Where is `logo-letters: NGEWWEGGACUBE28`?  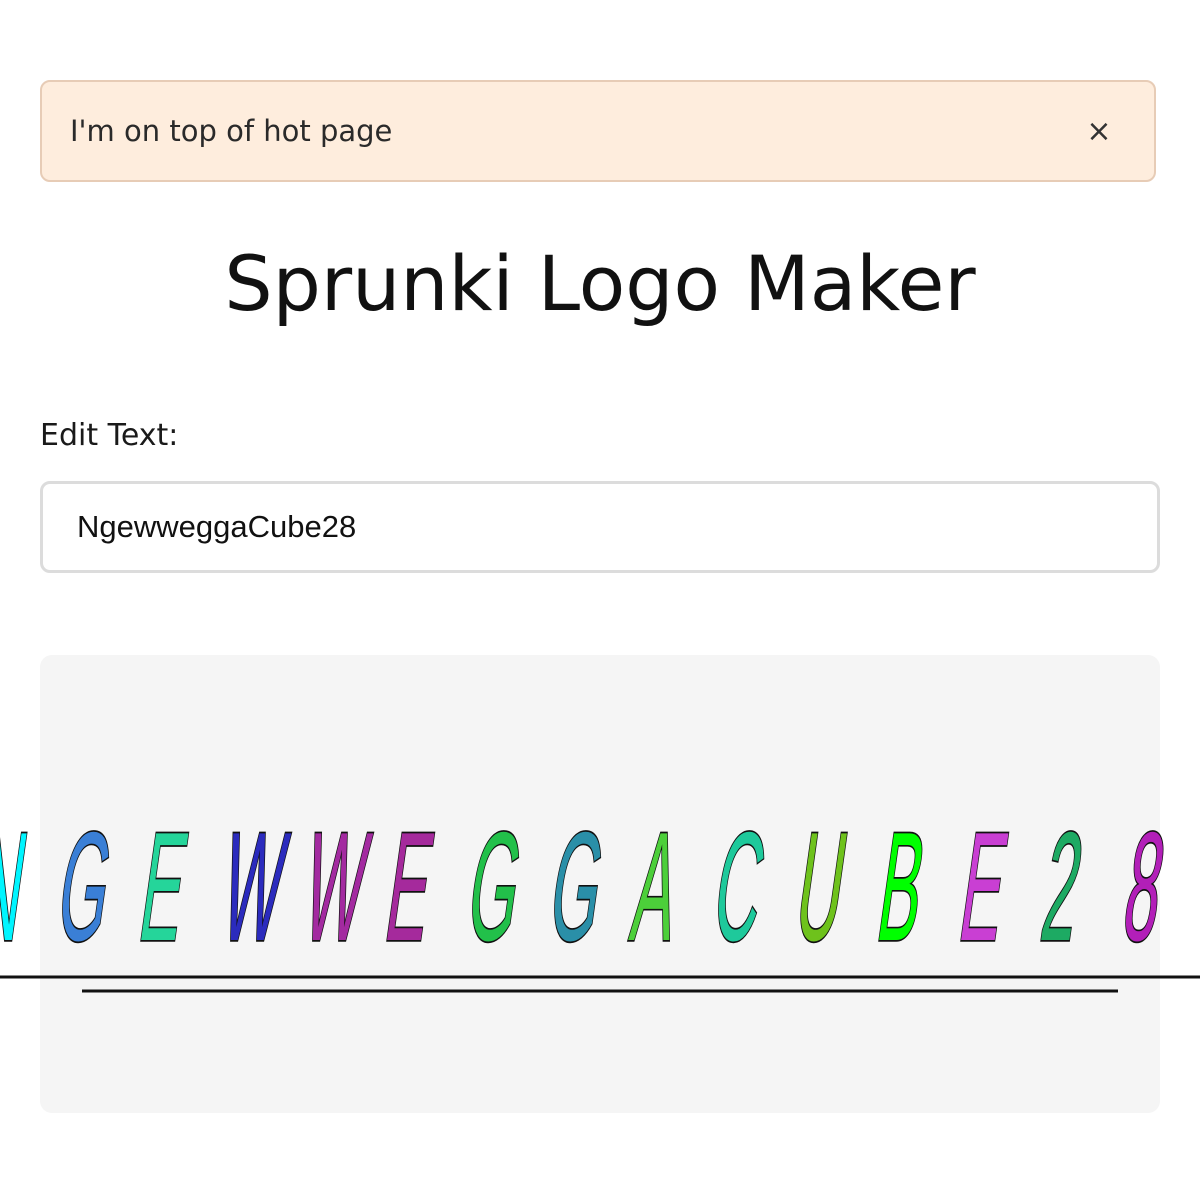 logo-letters: NGEWWEGGACUBE28 is located at coordinates (587, 887).